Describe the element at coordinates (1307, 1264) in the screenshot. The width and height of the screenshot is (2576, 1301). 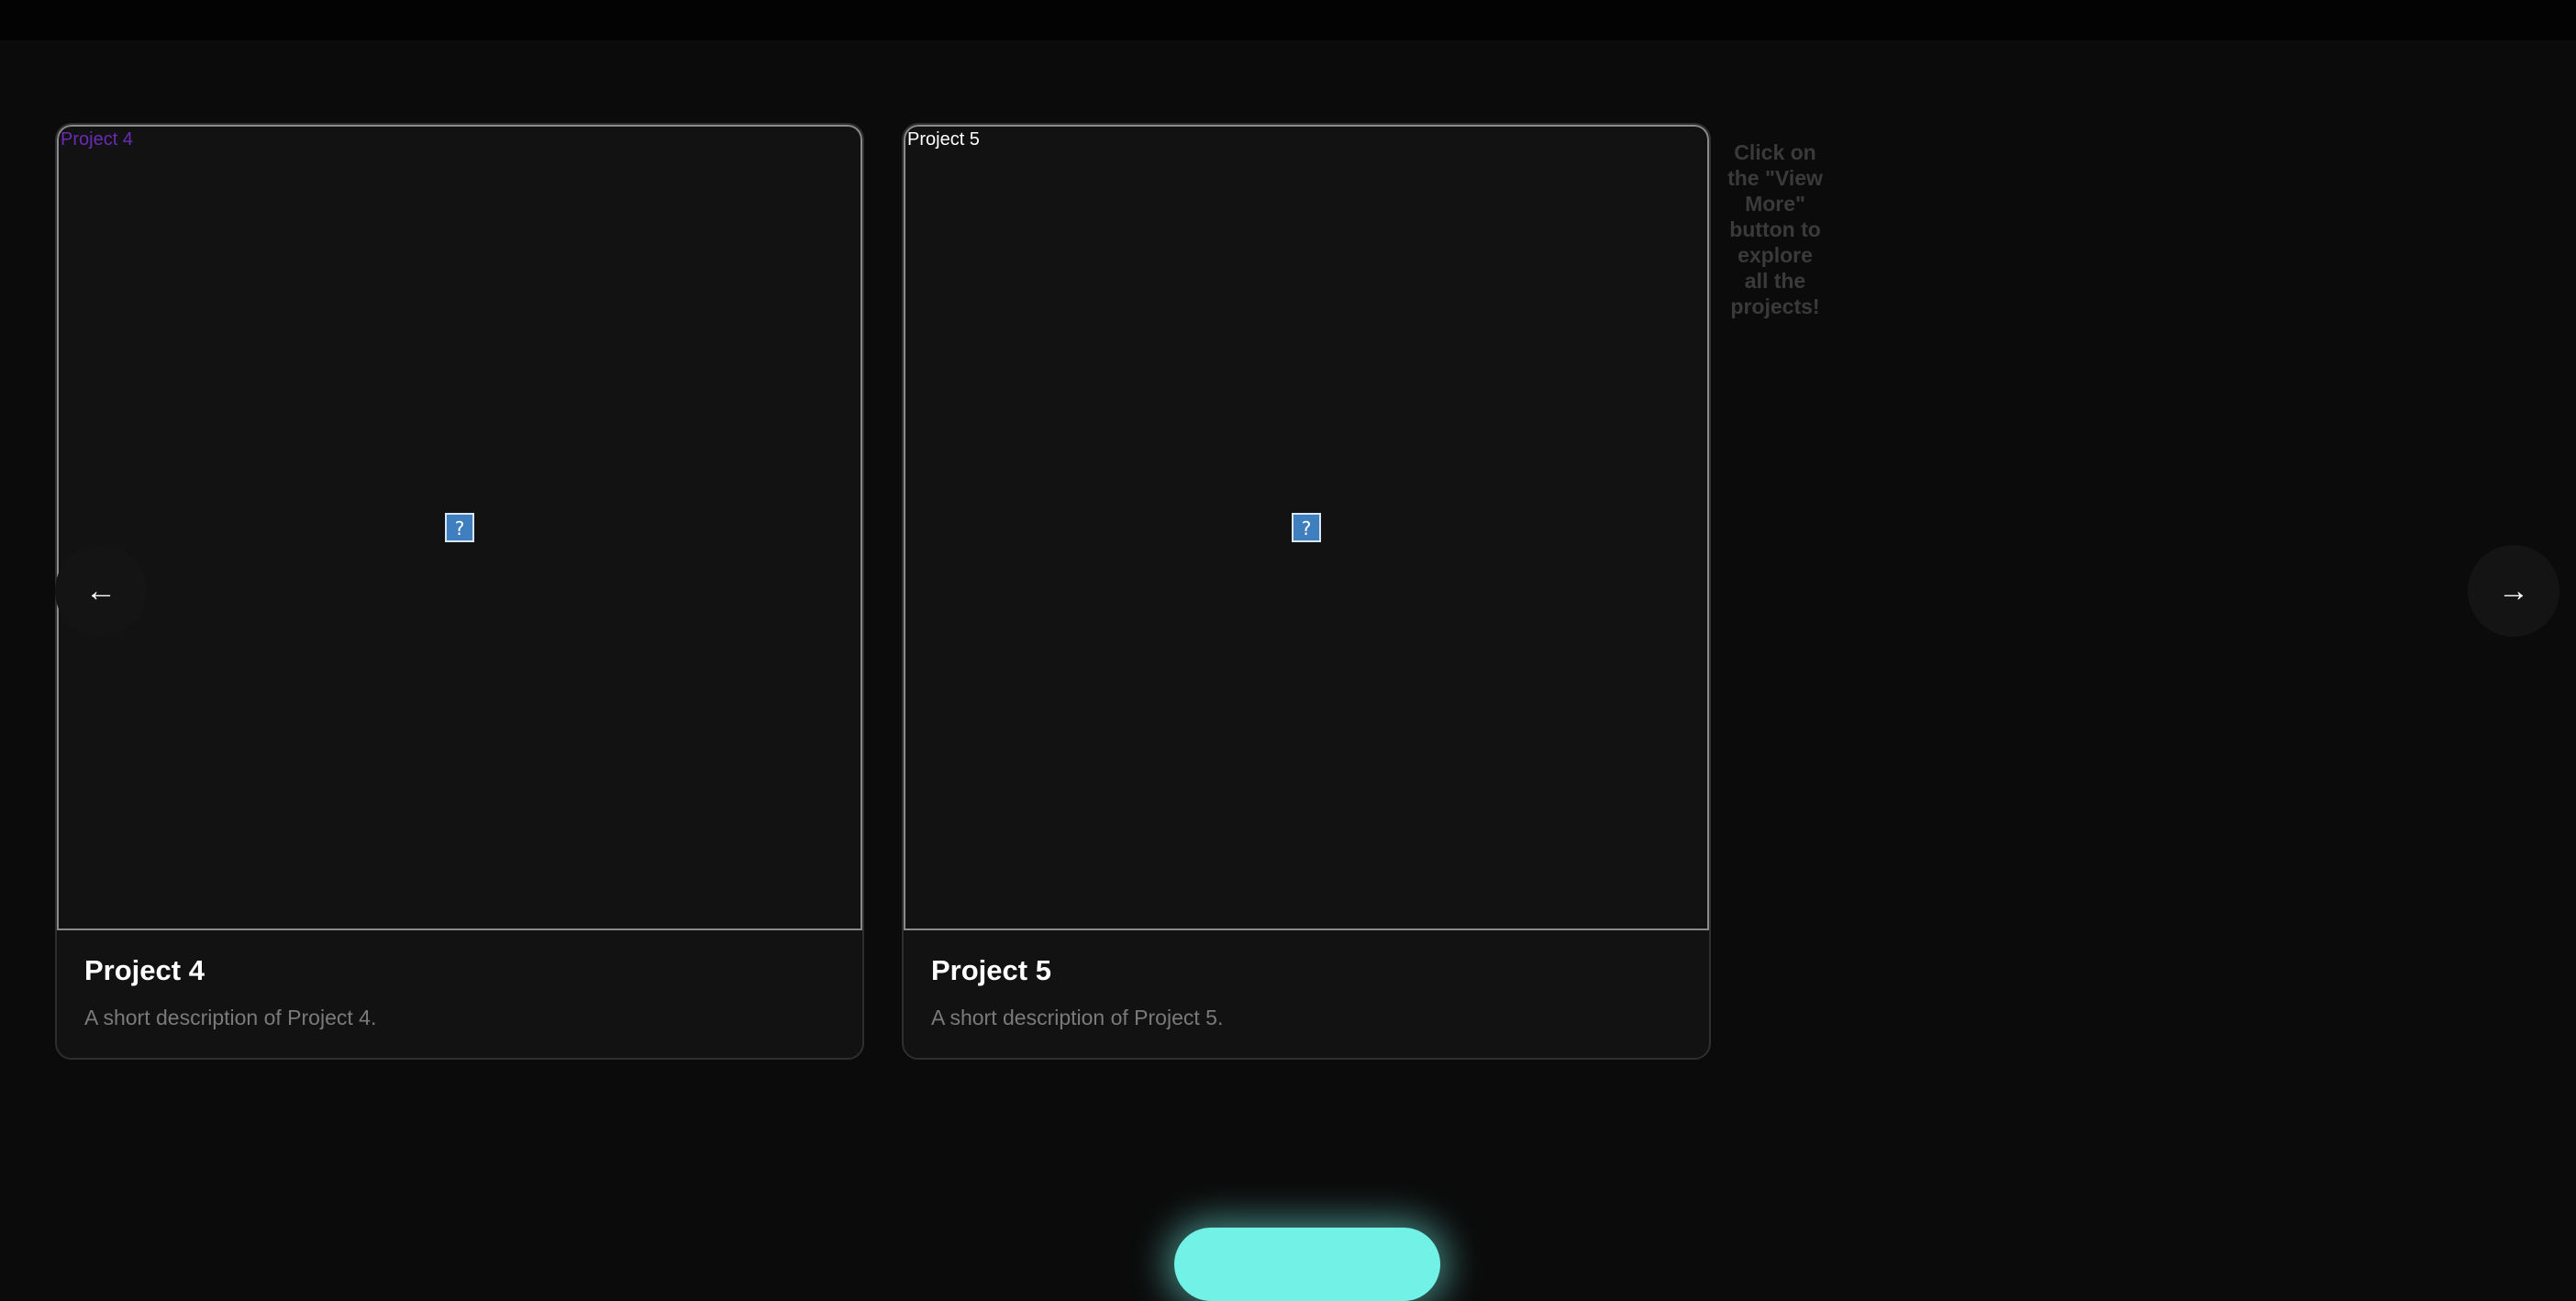
I see `view-more-button` at that location.